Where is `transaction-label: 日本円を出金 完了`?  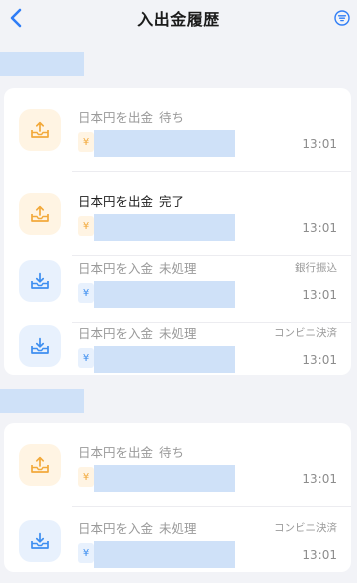 transaction-label: 日本円を出金 完了 is located at coordinates (131, 201).